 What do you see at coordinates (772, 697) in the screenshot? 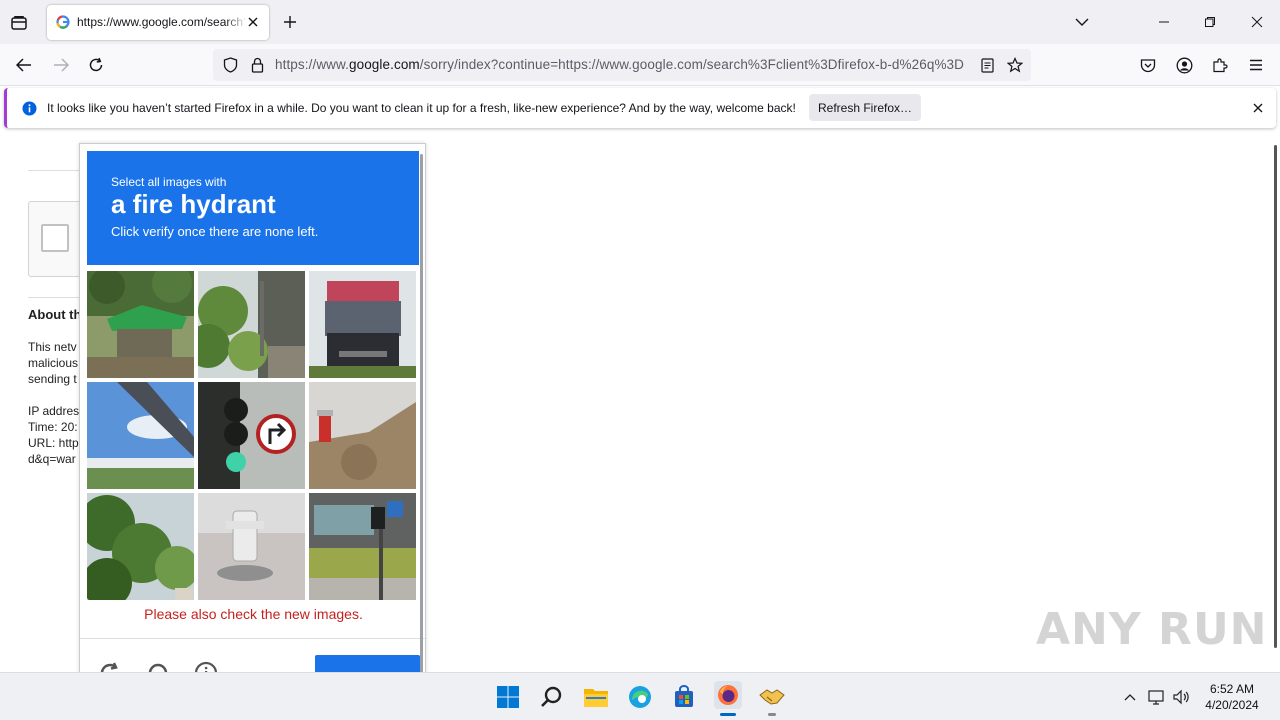
I see `handshake-app-icon` at bounding box center [772, 697].